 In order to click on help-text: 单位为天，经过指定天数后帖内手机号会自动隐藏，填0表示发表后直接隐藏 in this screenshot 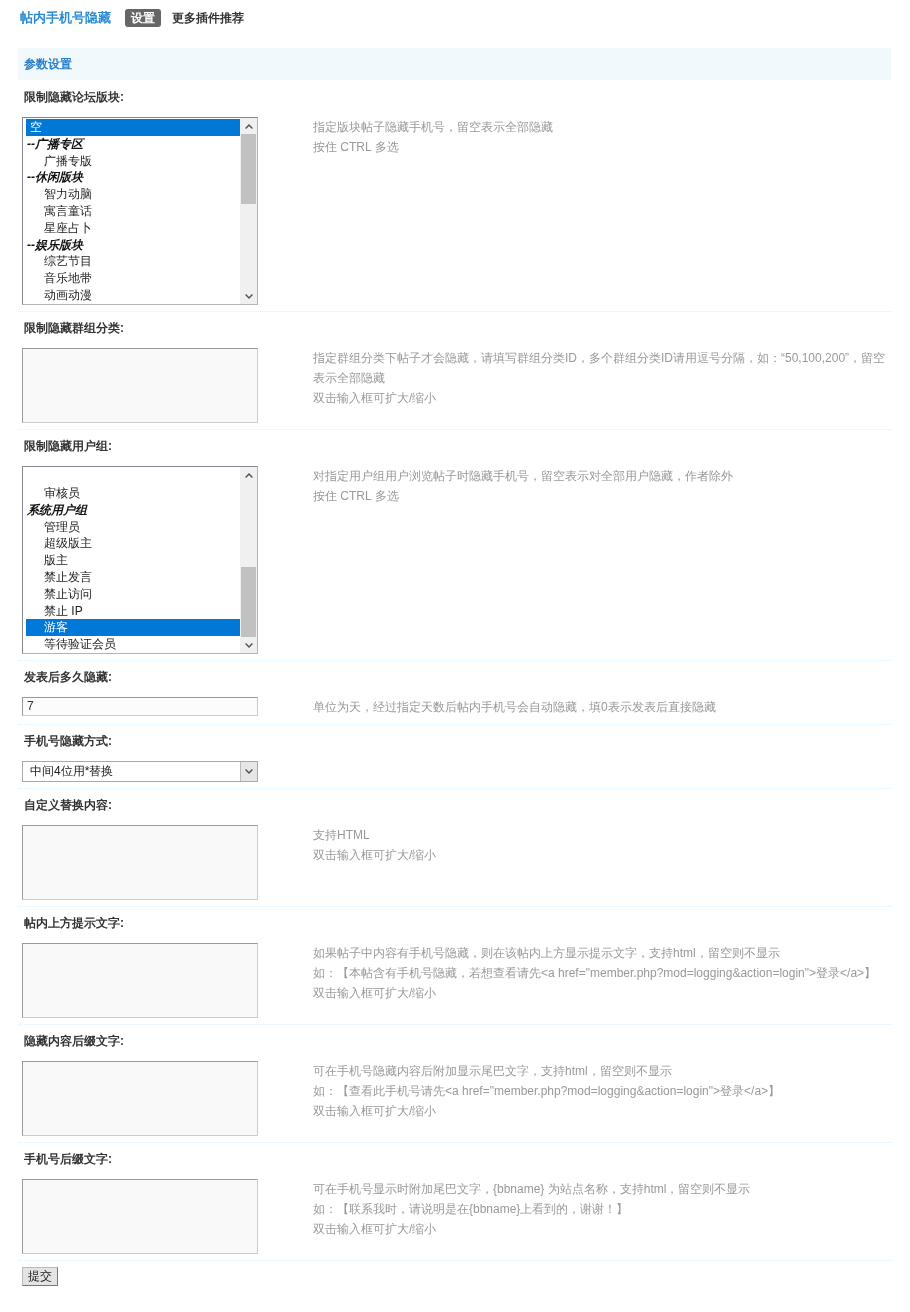, I will do `click(515, 707)`.